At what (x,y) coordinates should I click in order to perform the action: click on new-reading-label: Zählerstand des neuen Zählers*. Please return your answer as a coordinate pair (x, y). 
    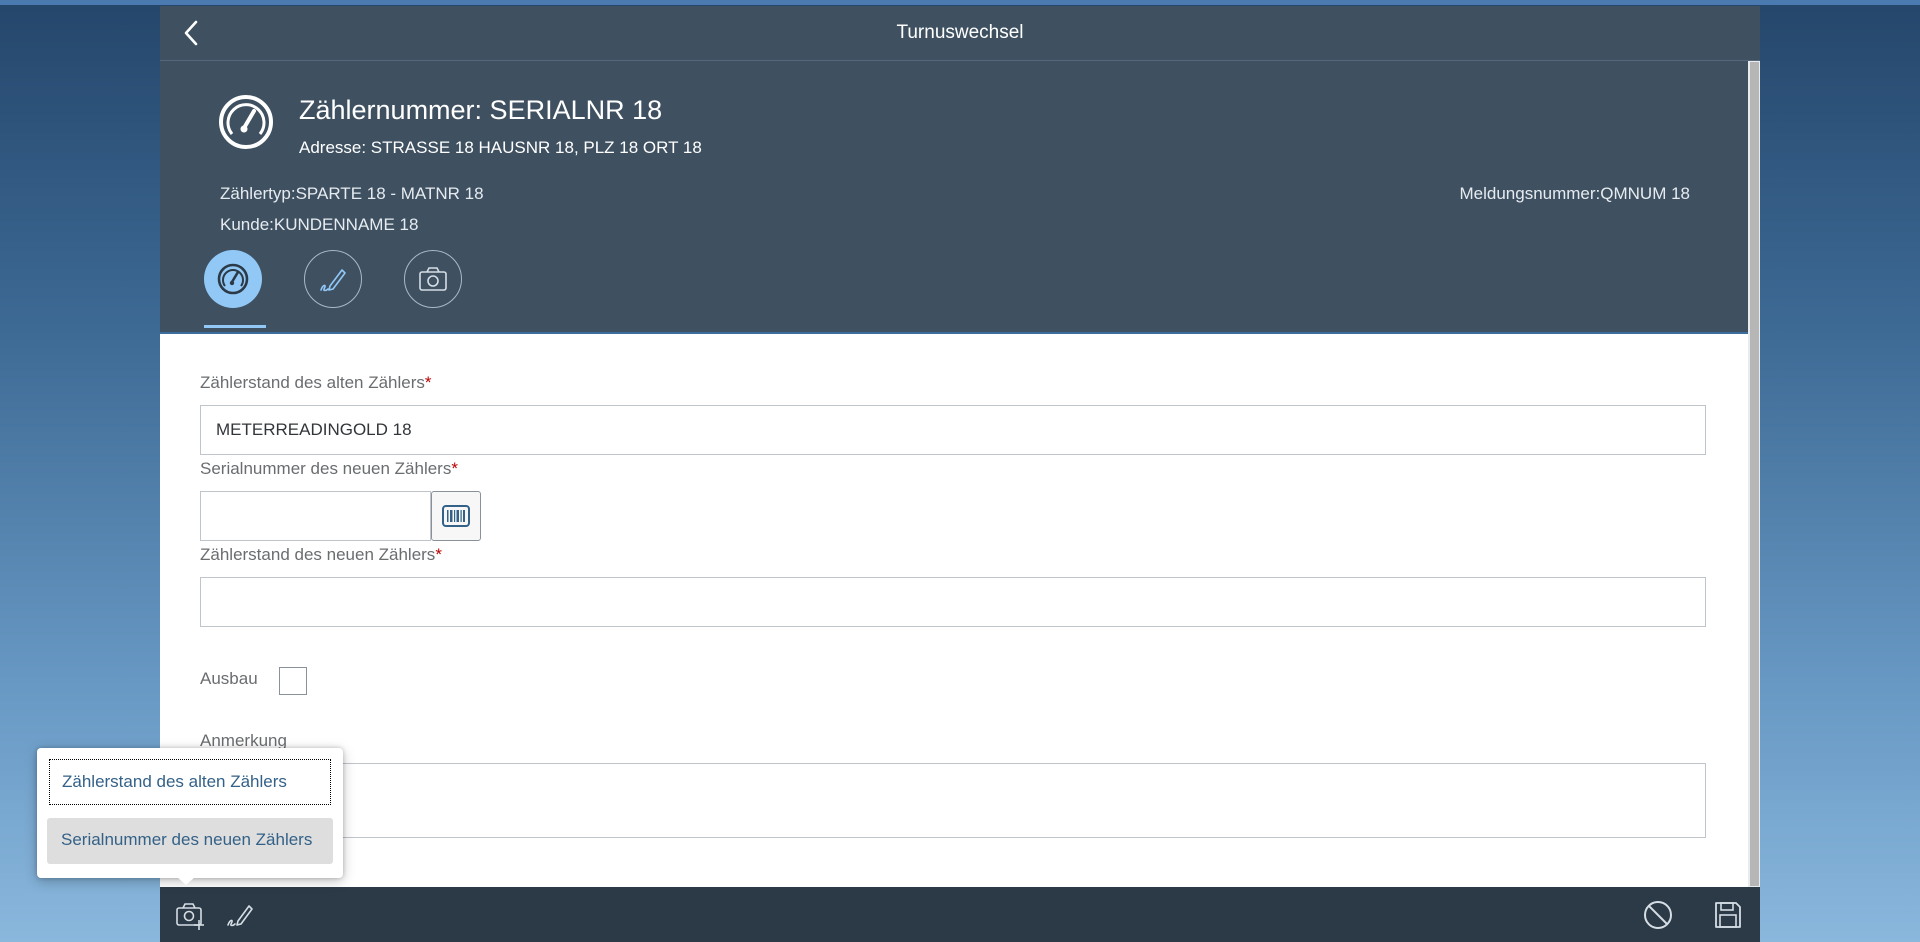
    Looking at the image, I should click on (321, 554).